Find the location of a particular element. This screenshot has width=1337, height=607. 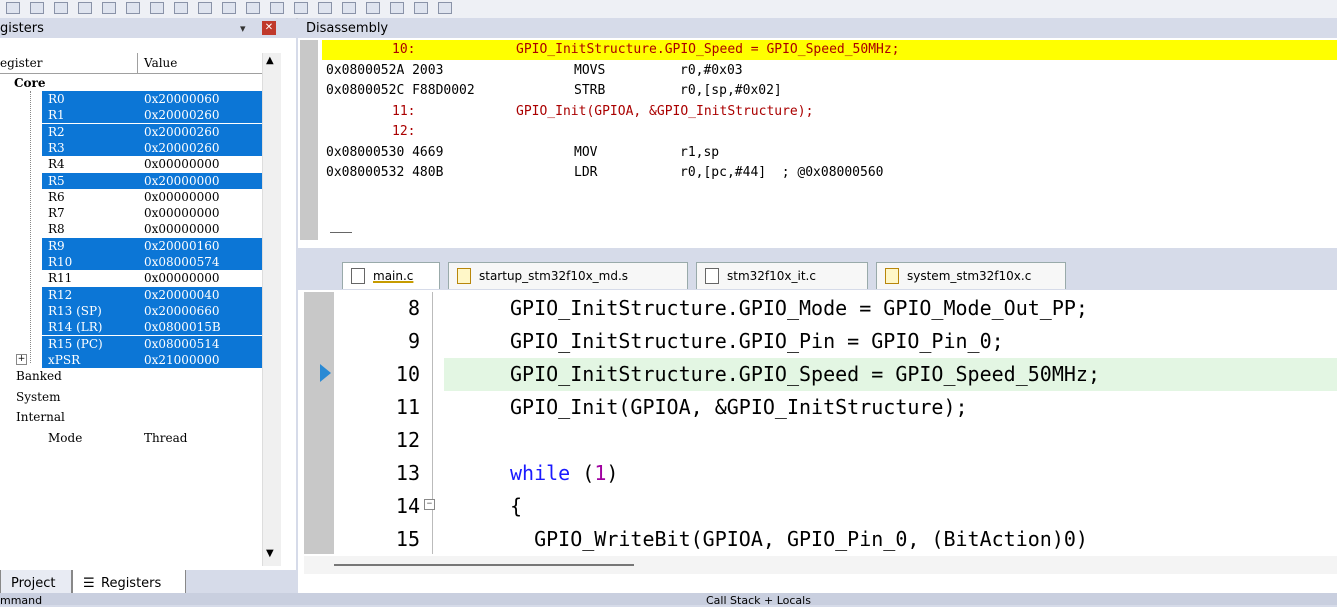

register-row: R5 0x20000000 is located at coordinates (140, 180).